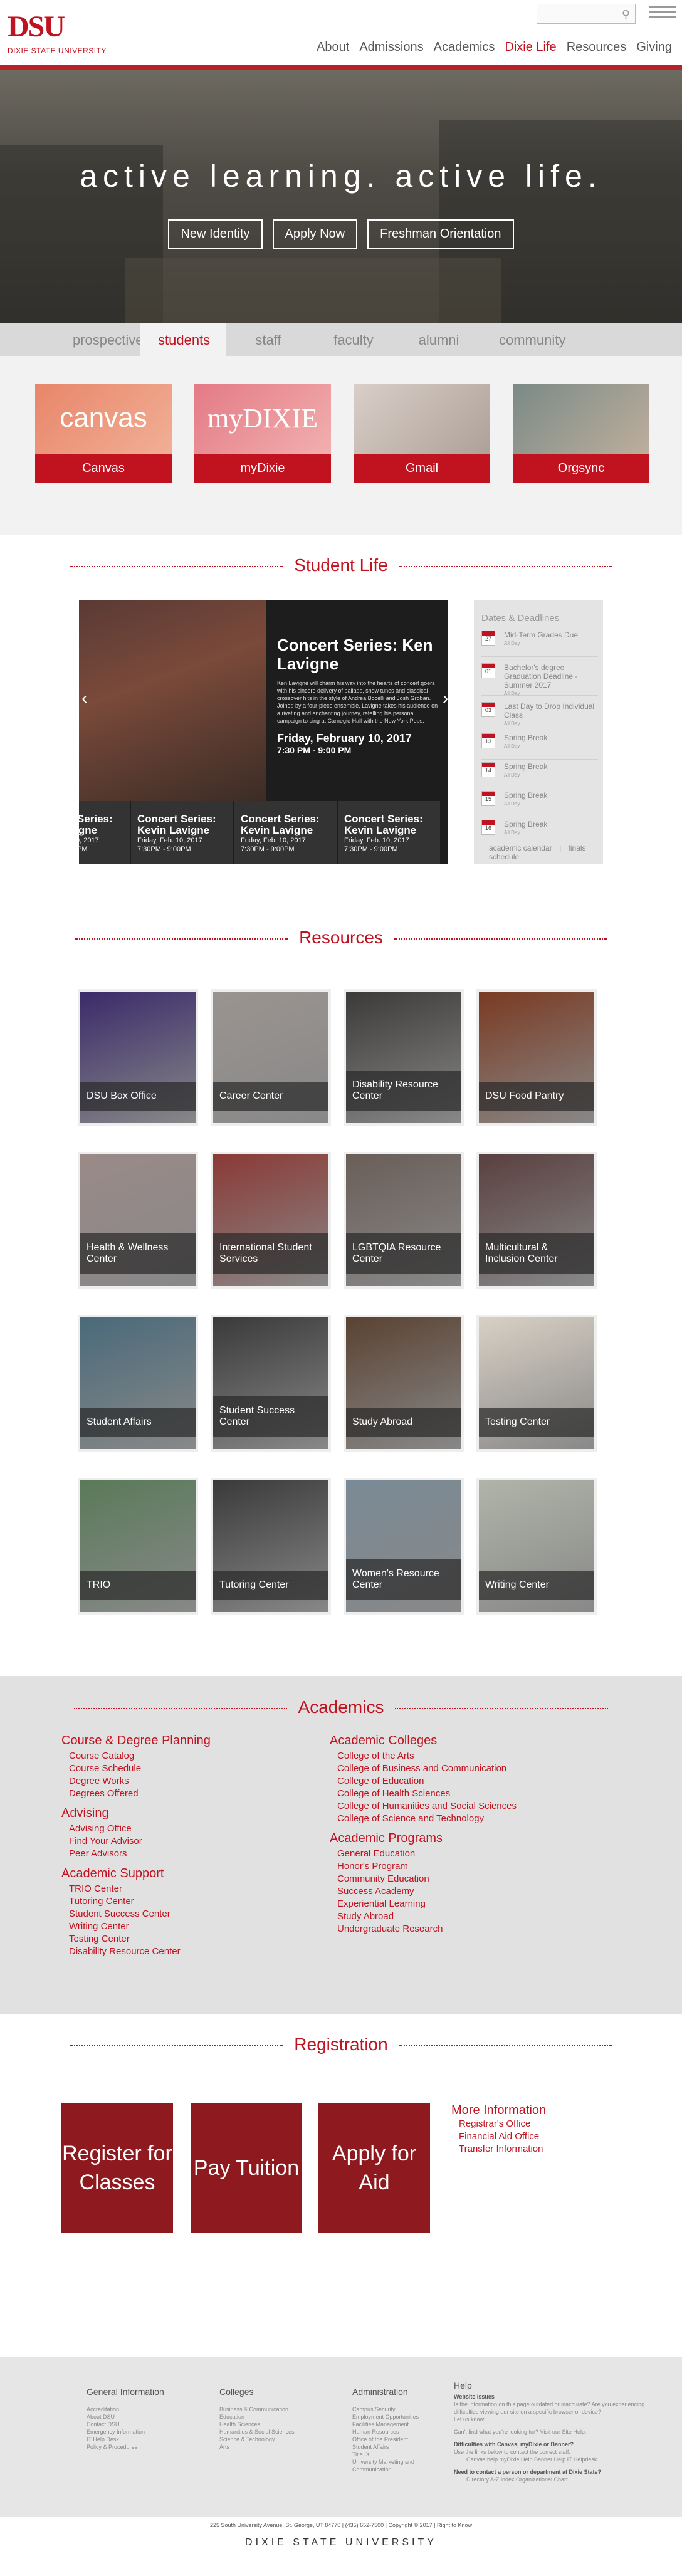 The height and width of the screenshot is (2576, 682). I want to click on resource-tile: TRIO, so click(138, 1546).